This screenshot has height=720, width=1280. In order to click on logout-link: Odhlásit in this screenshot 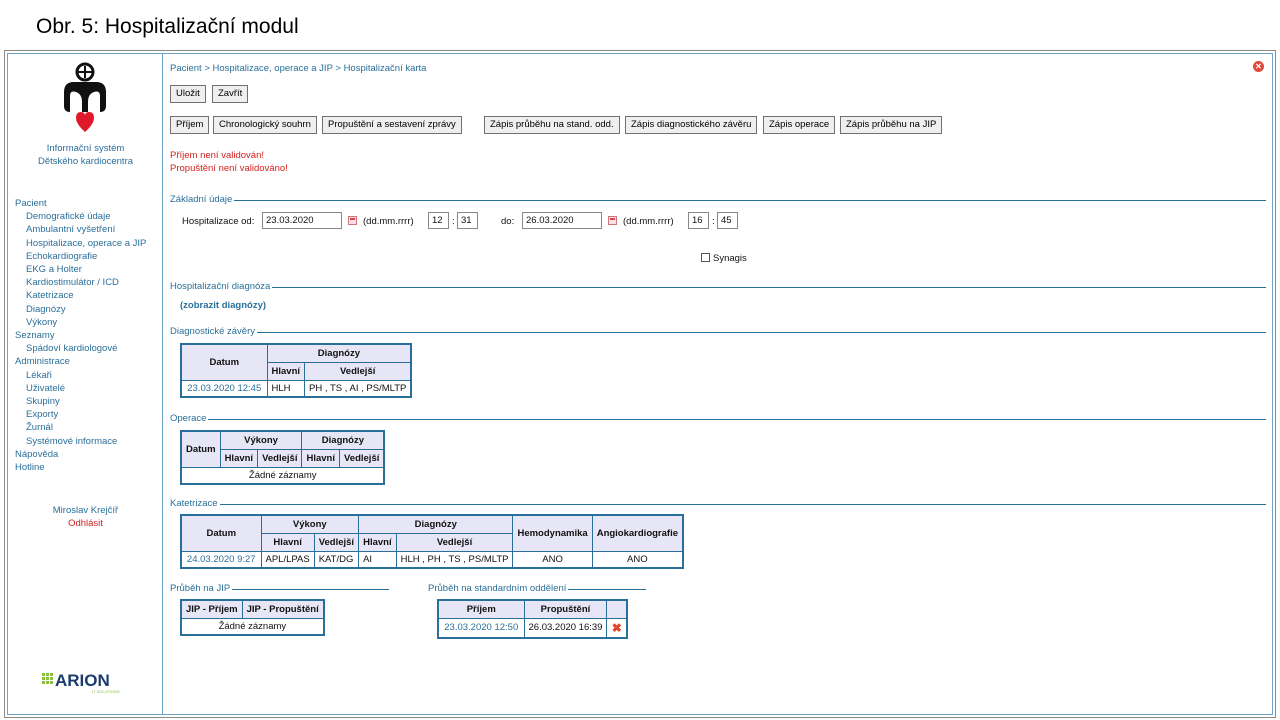, I will do `click(85, 523)`.